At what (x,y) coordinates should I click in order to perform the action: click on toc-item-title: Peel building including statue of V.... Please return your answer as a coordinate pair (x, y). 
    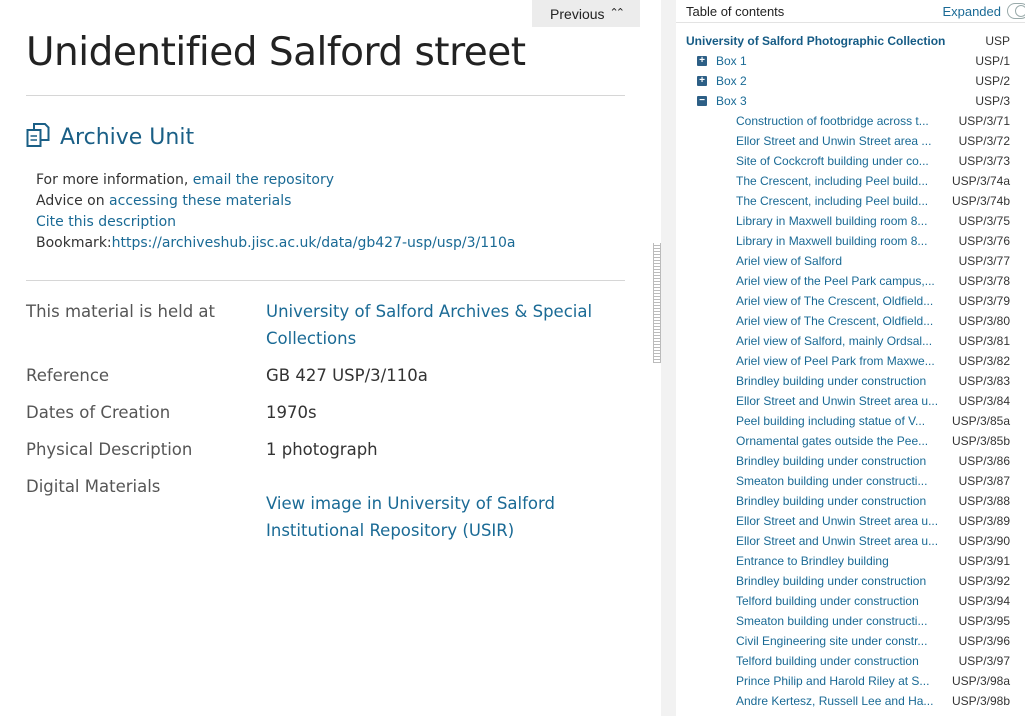
    Looking at the image, I should click on (840, 421).